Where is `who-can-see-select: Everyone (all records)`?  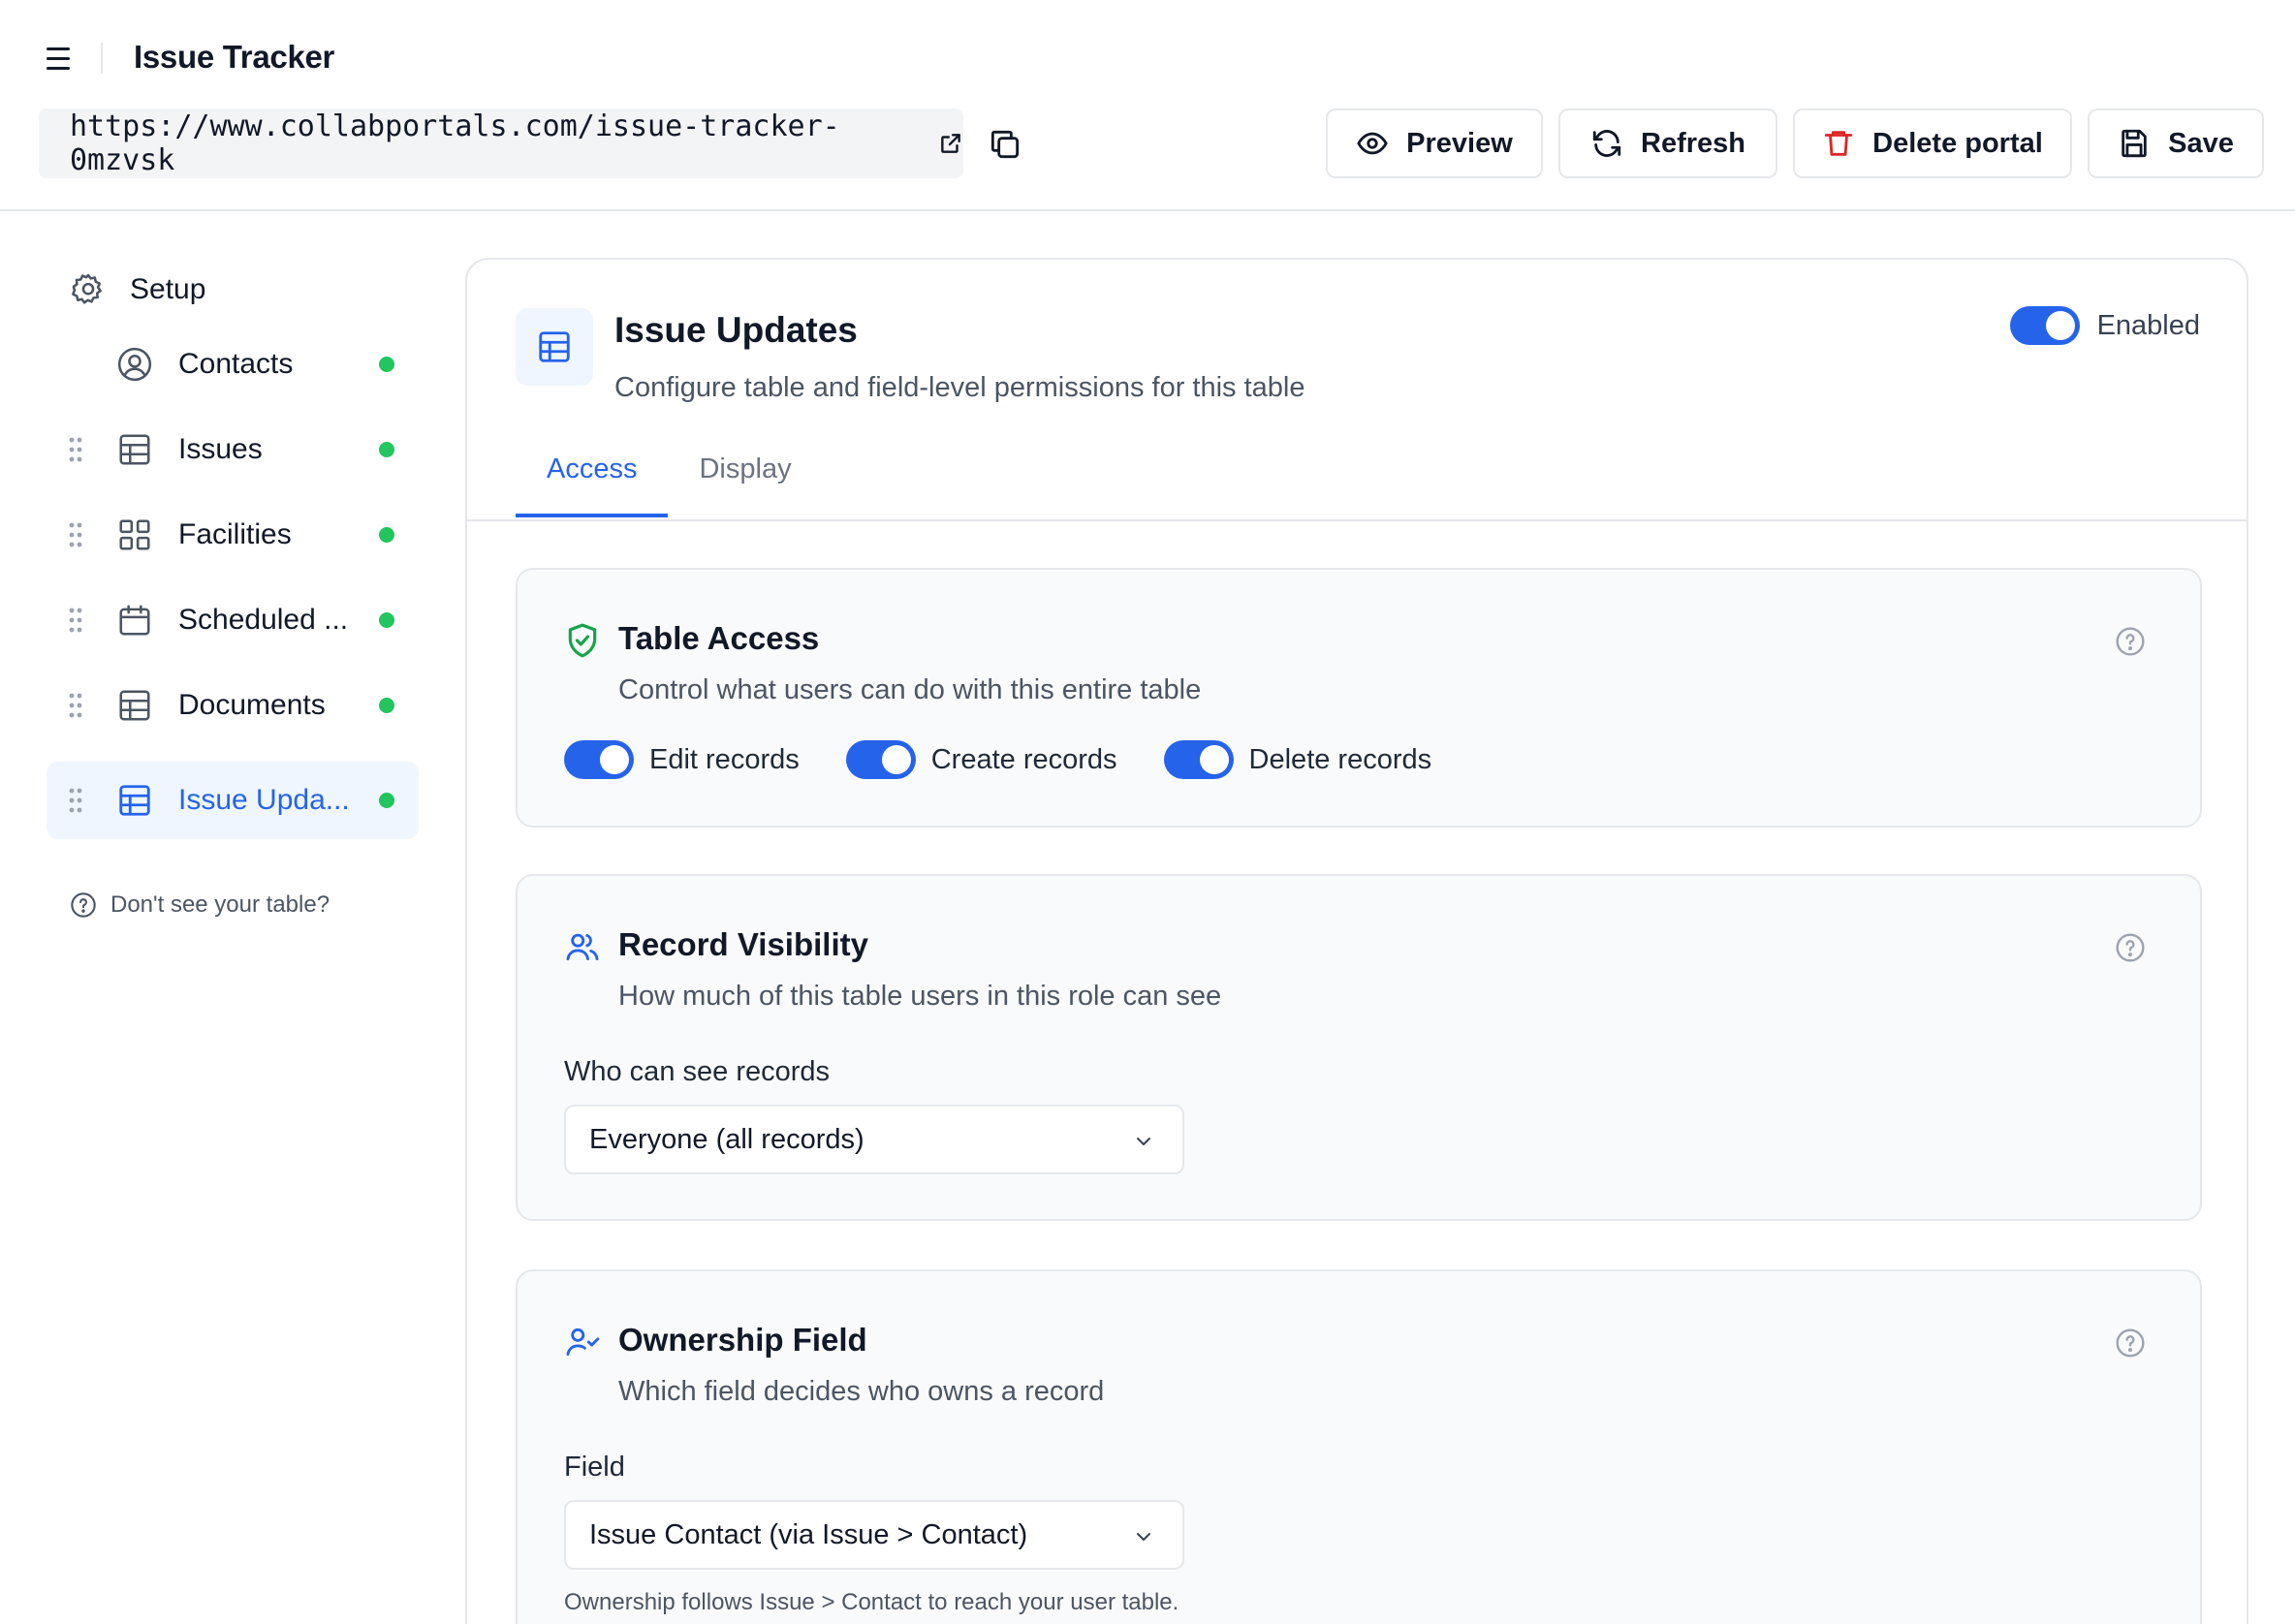
who-can-see-select: Everyone (all records) is located at coordinates (874, 1140).